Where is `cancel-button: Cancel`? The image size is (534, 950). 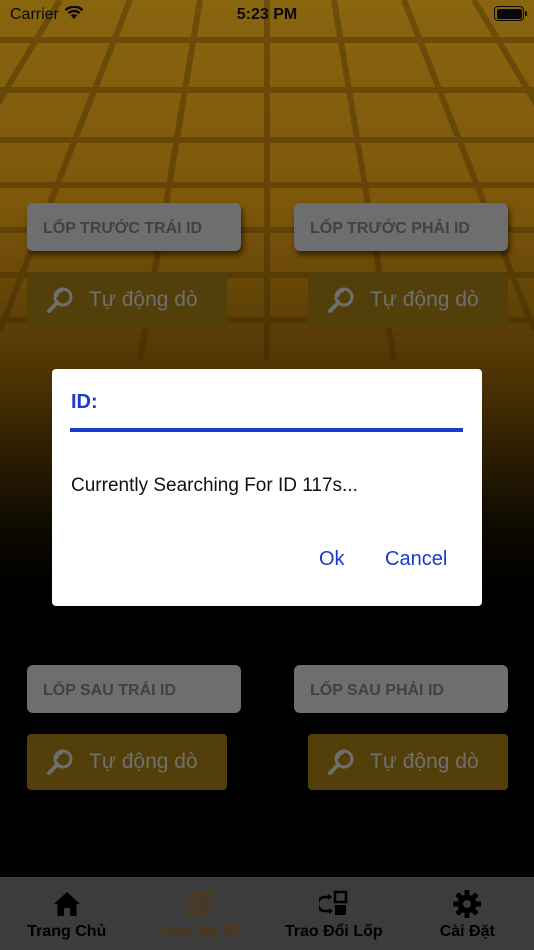 cancel-button: Cancel is located at coordinates (416, 559).